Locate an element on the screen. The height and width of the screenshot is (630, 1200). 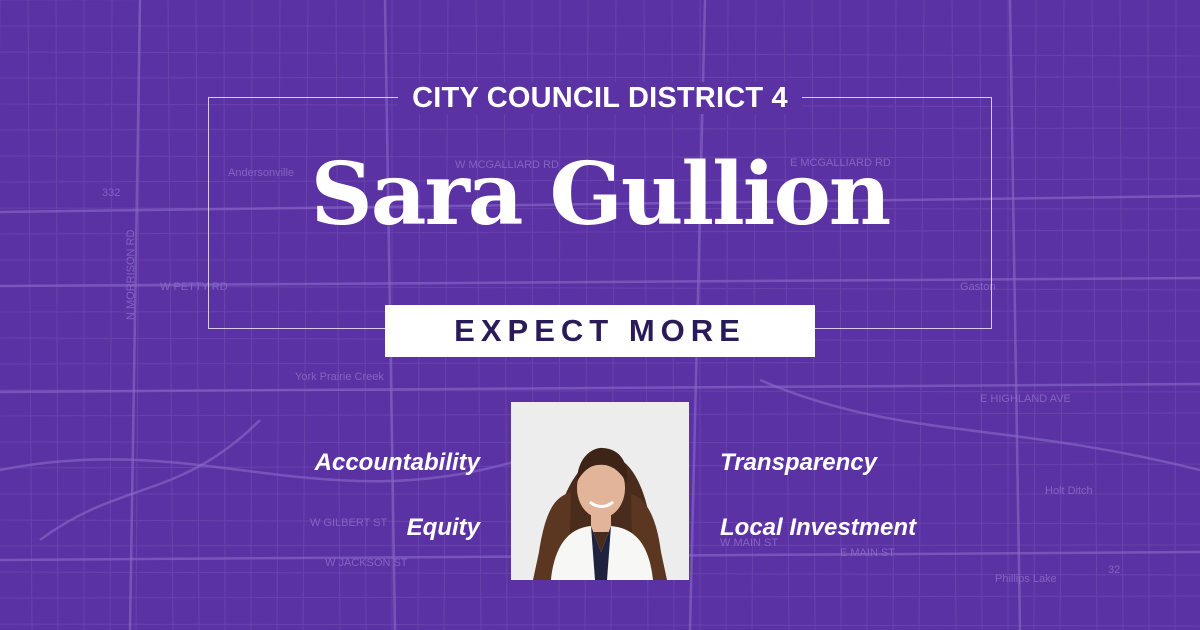
map-label-road-6: E HIGHLAND AVE is located at coordinates (1025, 399).